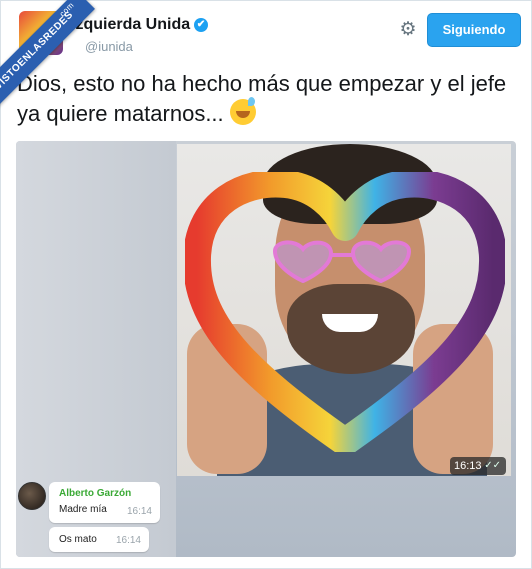  What do you see at coordinates (109, 46) in the screenshot?
I see `account-handle: @iunida` at bounding box center [109, 46].